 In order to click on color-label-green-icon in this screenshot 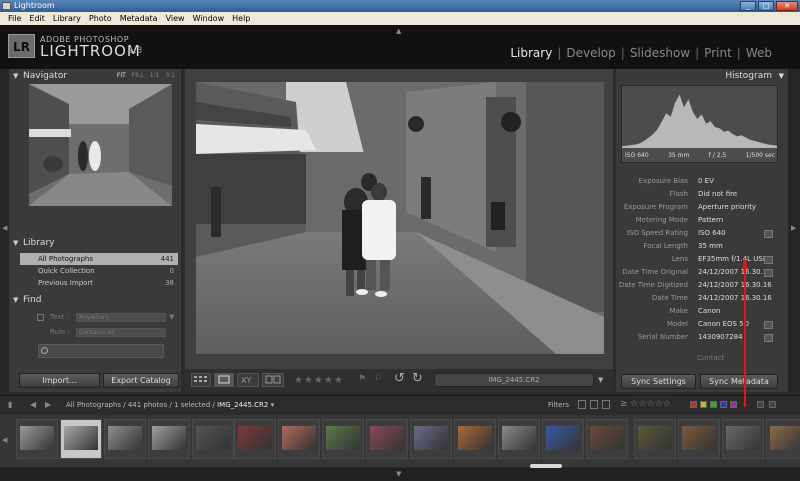, I will do `click(713, 404)`.